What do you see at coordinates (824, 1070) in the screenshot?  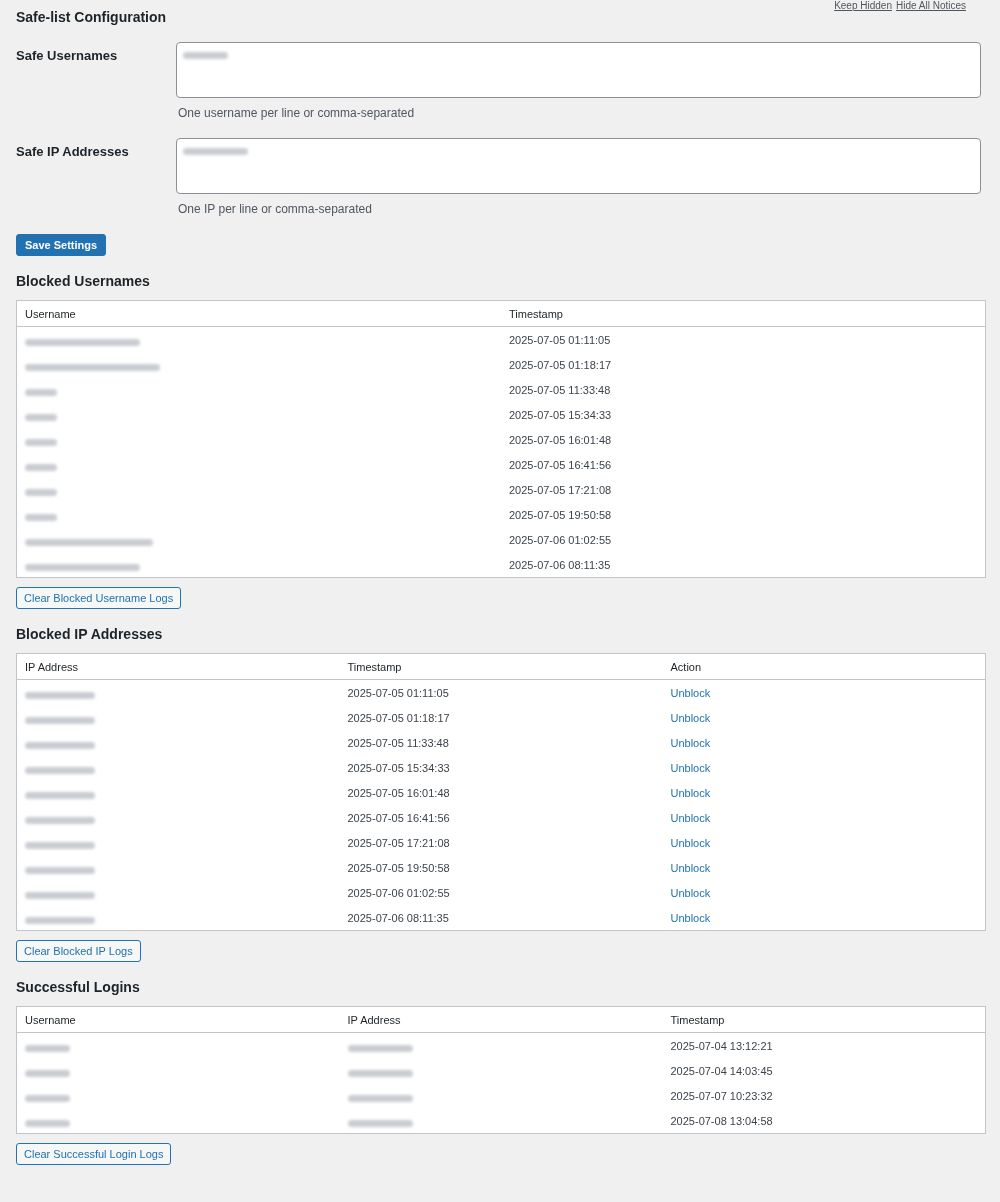 I see `table-cell: 2025-07-04 14:03:45` at bounding box center [824, 1070].